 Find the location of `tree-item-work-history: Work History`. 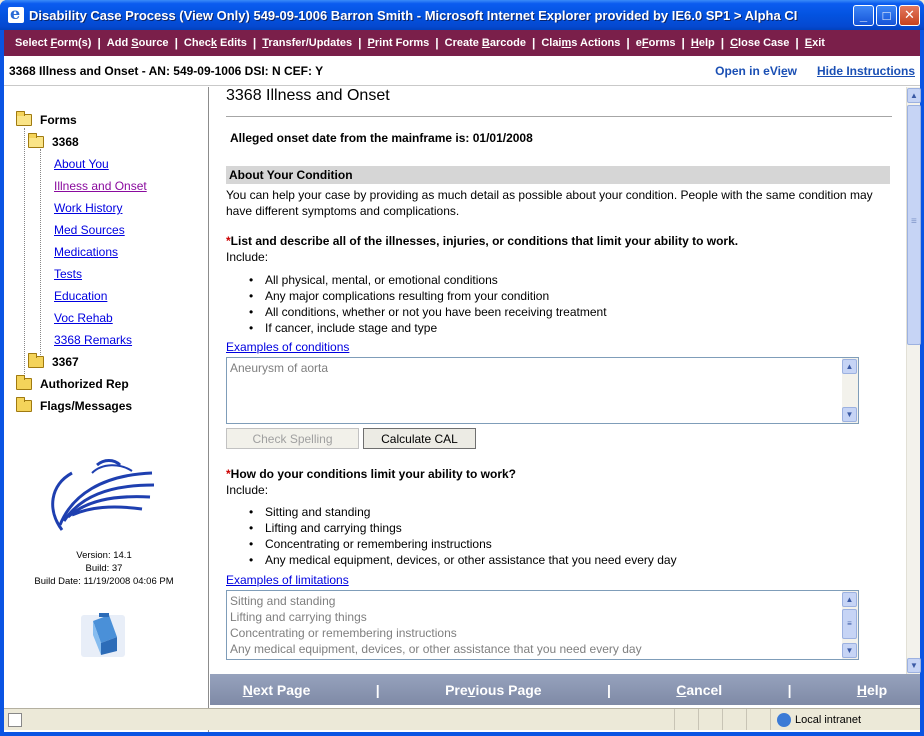

tree-item-work-history: Work History is located at coordinates (81, 208).